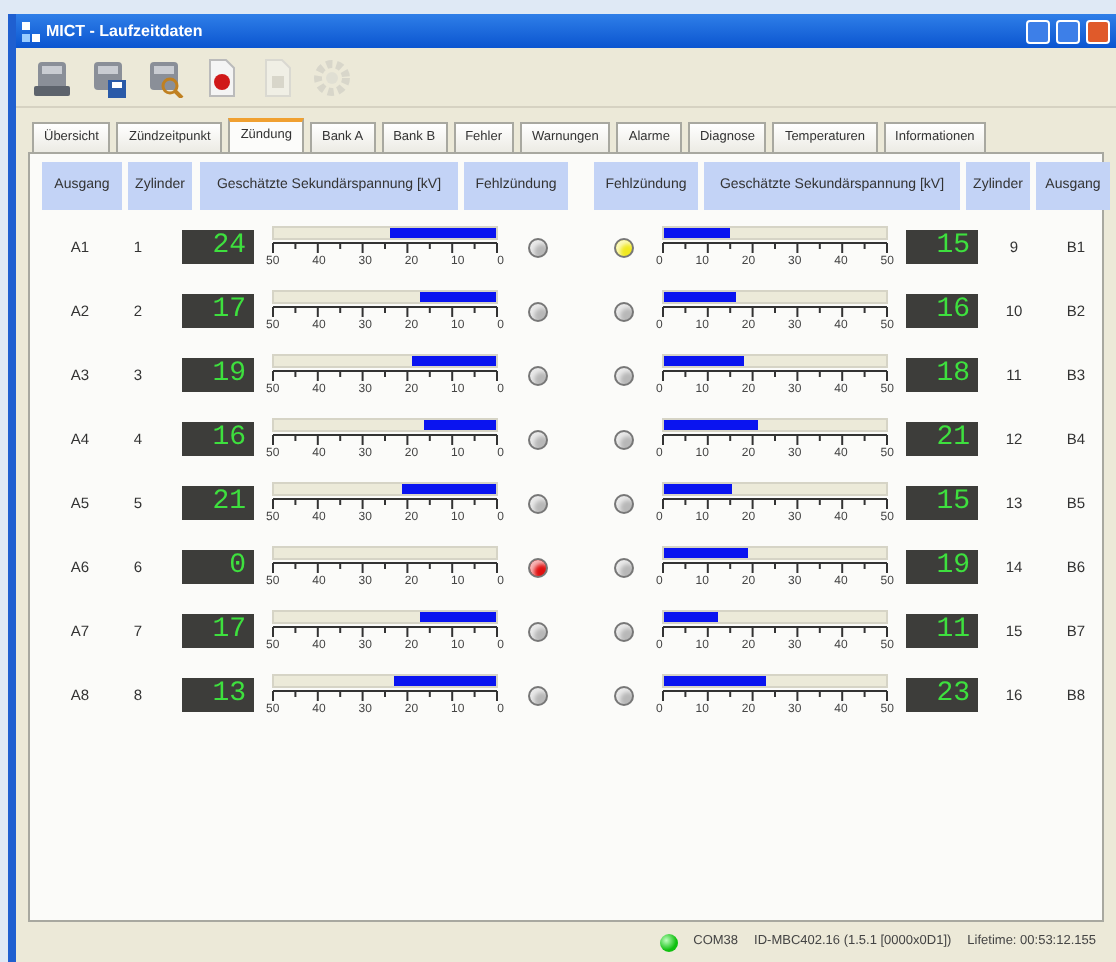  Describe the element at coordinates (124, 31) in the screenshot. I see `window-title: MICT - Laufzeitdaten` at that location.